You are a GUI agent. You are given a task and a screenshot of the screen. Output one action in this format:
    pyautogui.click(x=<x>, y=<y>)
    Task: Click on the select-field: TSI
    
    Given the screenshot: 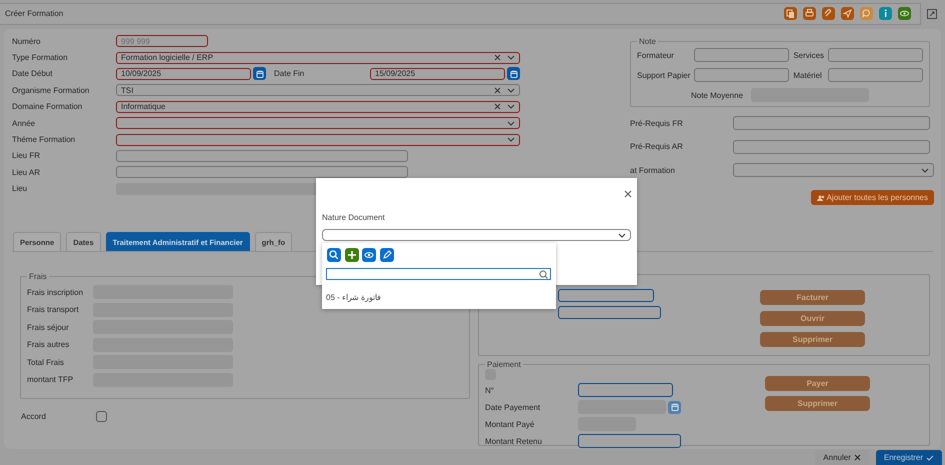 What is the action you would take?
    pyautogui.click(x=318, y=90)
    